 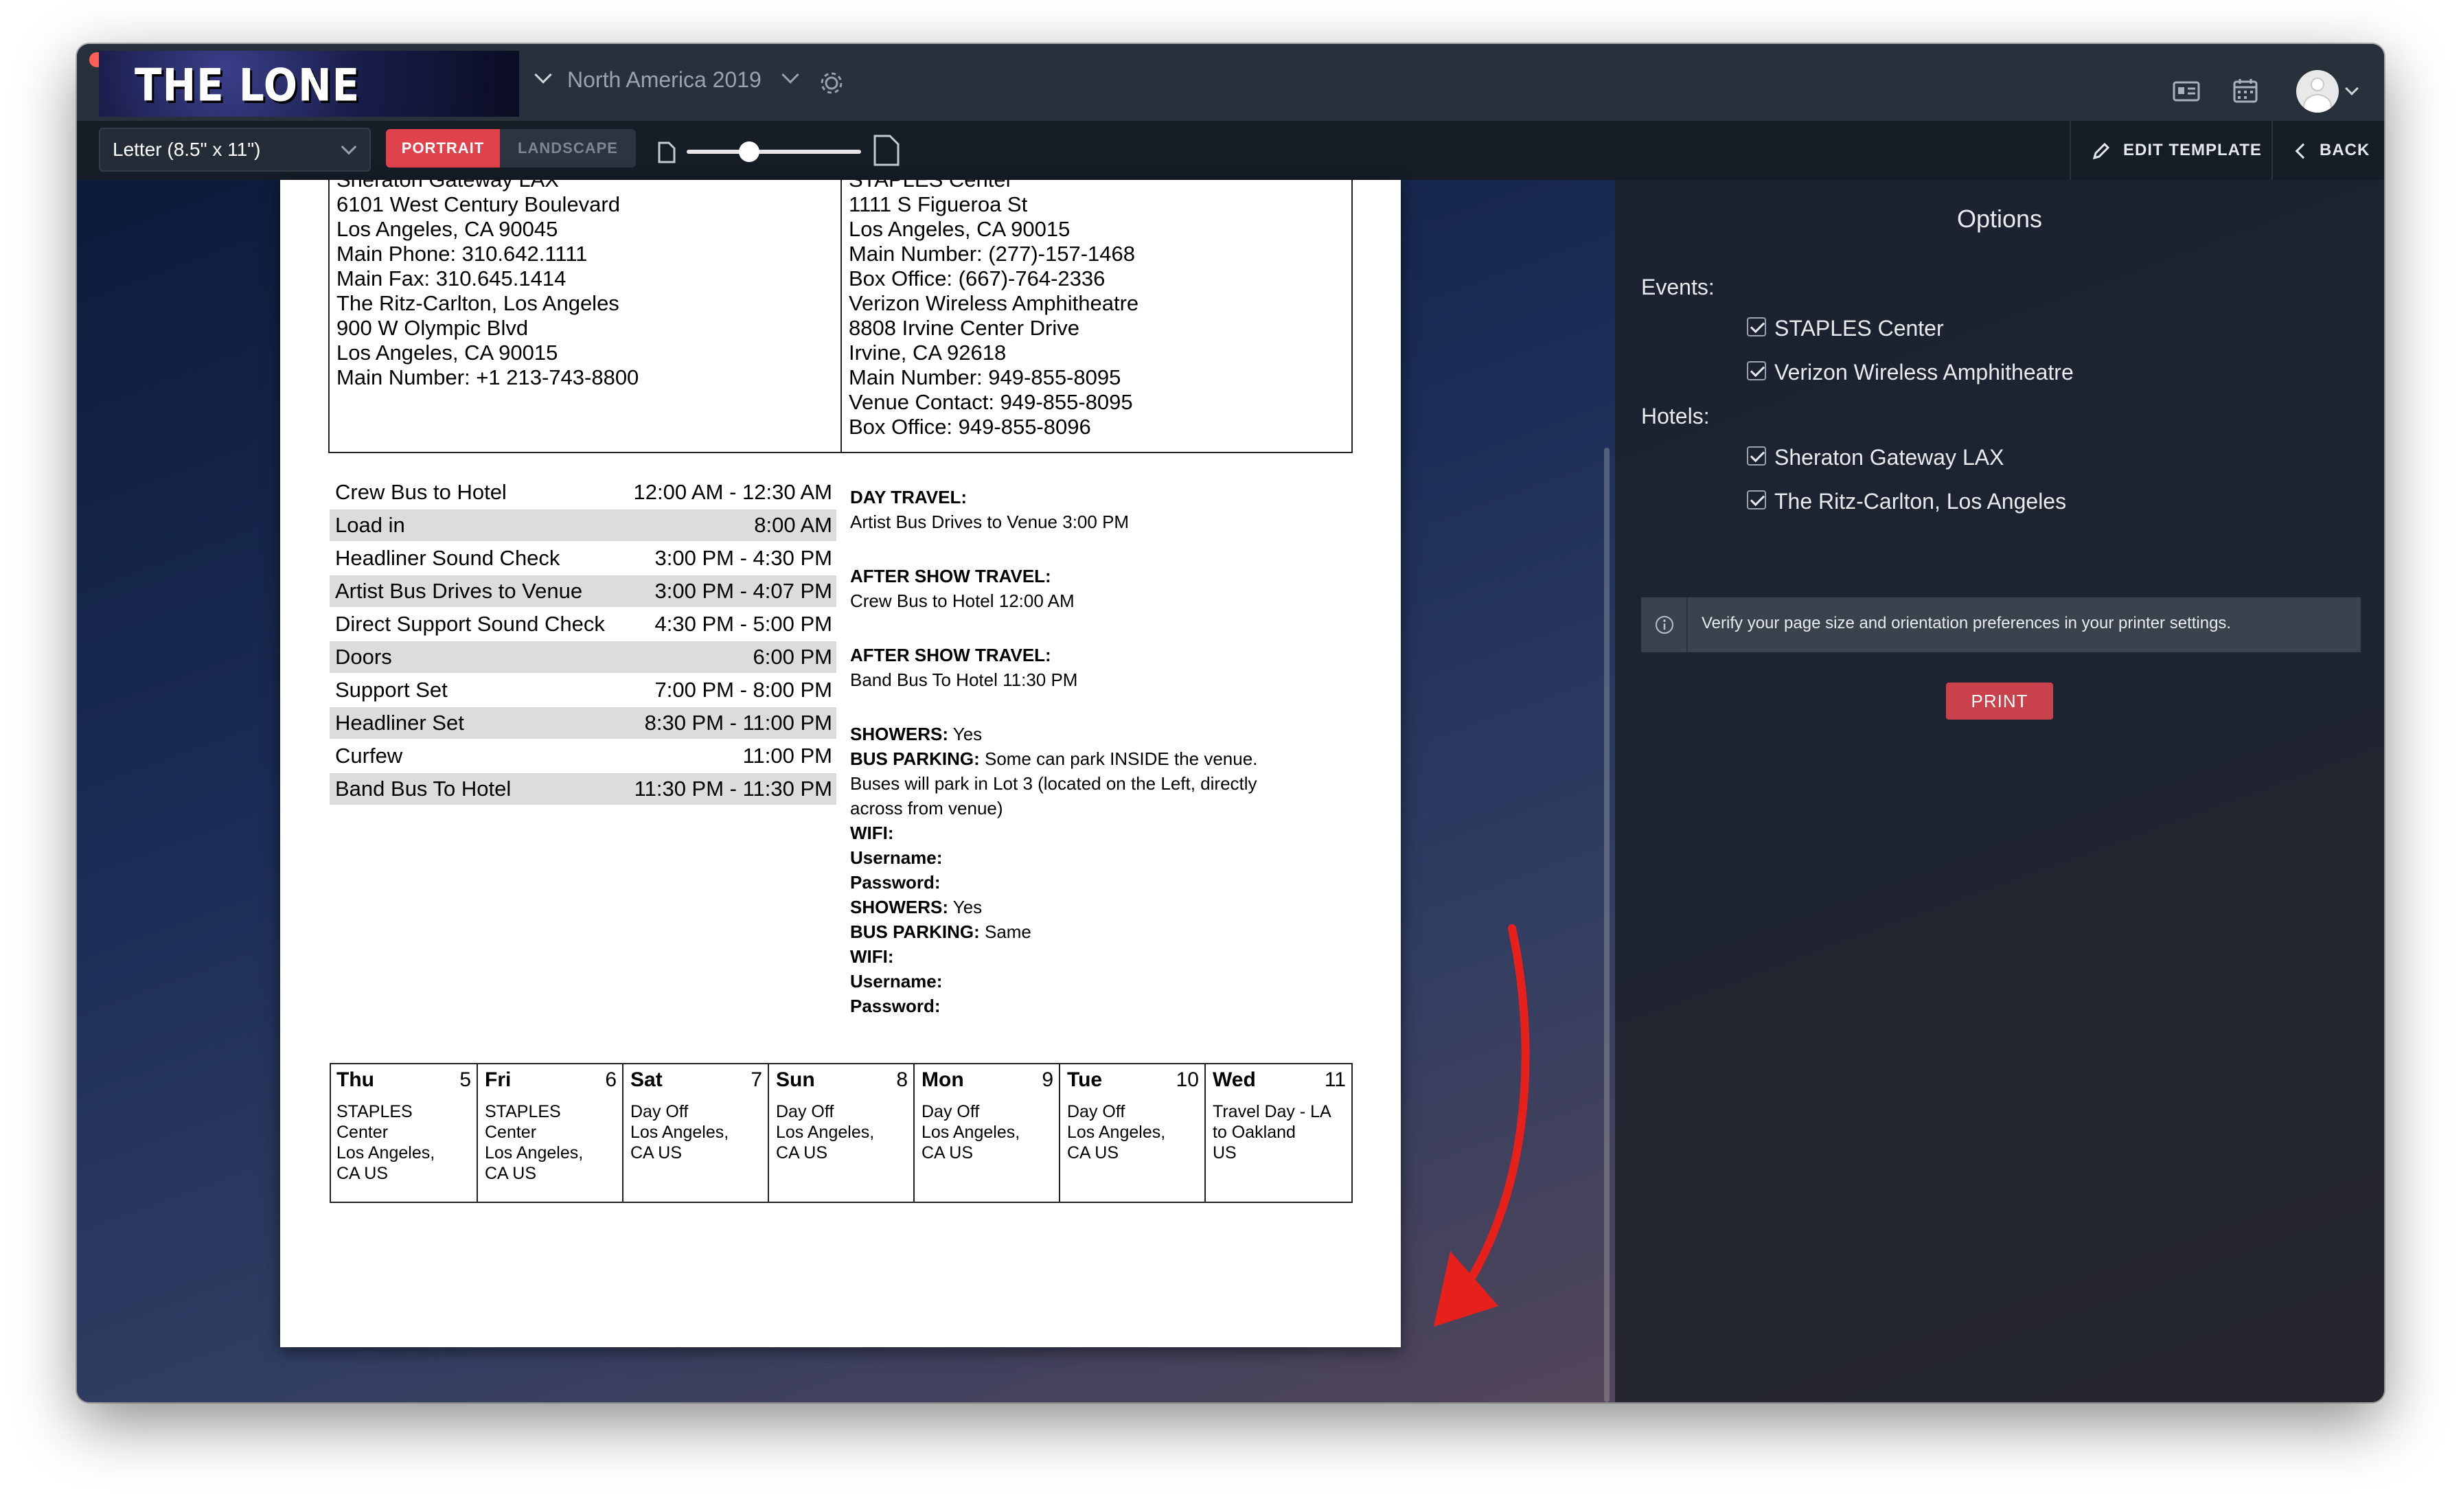 What do you see at coordinates (1756, 326) in the screenshot?
I see `event-checkbox-staples-center` at bounding box center [1756, 326].